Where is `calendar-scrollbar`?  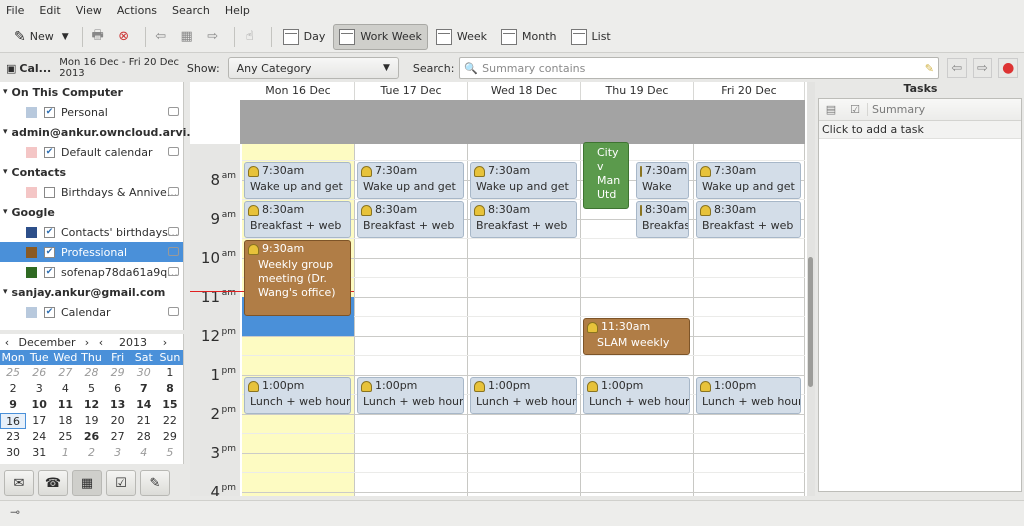
calendar-scrollbar is located at coordinates (811, 289).